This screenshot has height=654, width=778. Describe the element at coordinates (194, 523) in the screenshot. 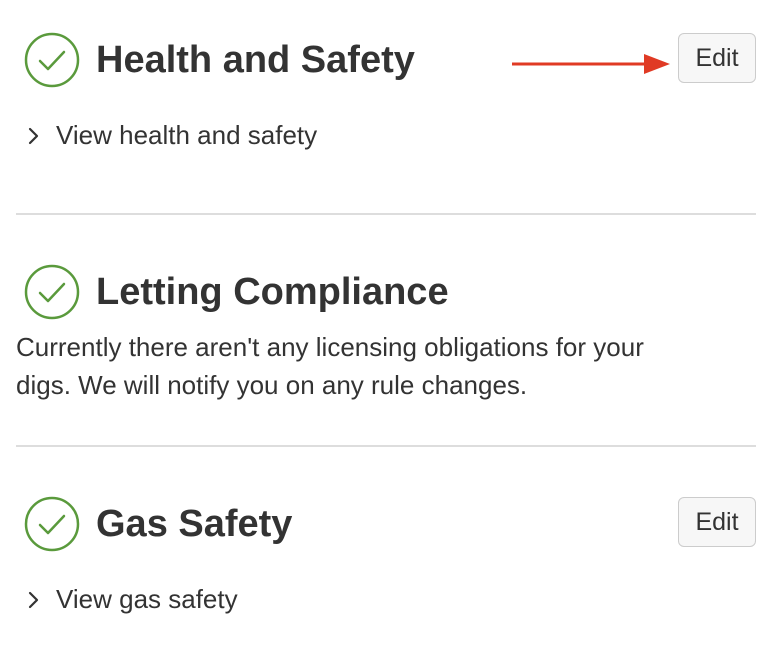

I see `section-title: Gas Safety` at that location.